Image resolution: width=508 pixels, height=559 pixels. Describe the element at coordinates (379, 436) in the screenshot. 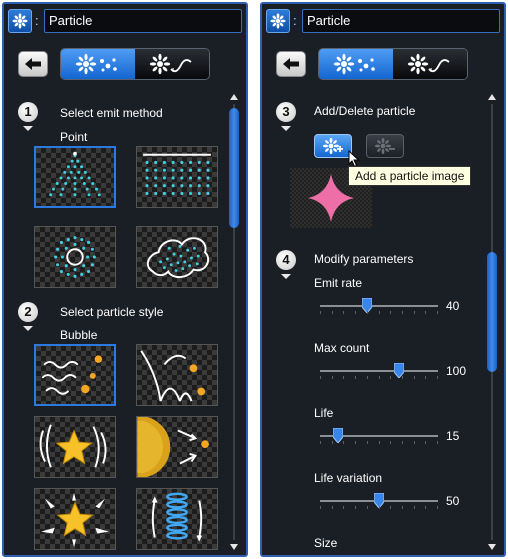

I see `life-slider` at that location.